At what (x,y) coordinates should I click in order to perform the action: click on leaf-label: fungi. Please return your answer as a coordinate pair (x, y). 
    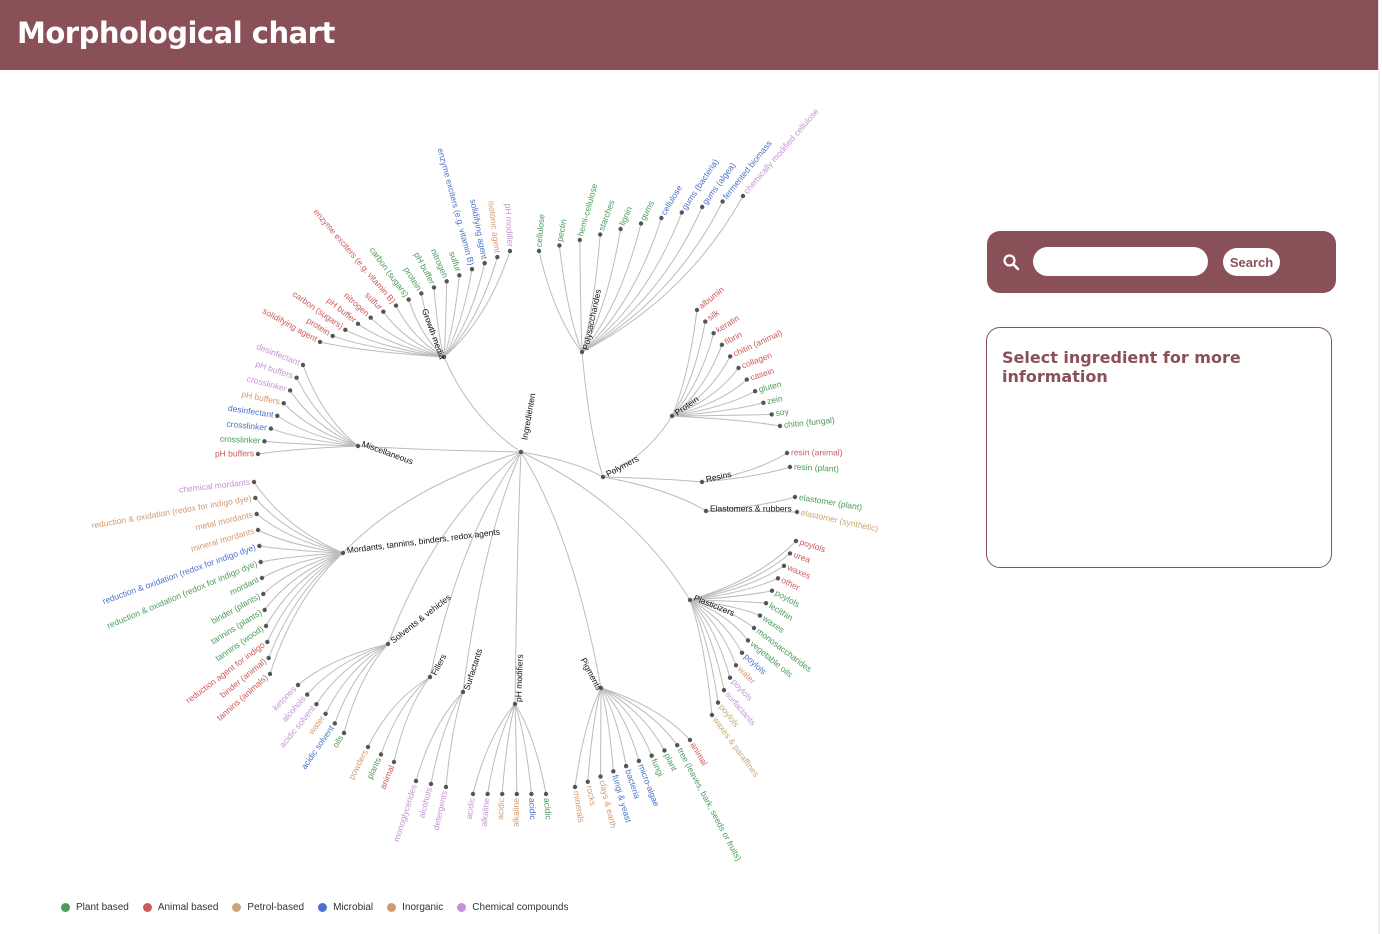
    Looking at the image, I should click on (657, 767).